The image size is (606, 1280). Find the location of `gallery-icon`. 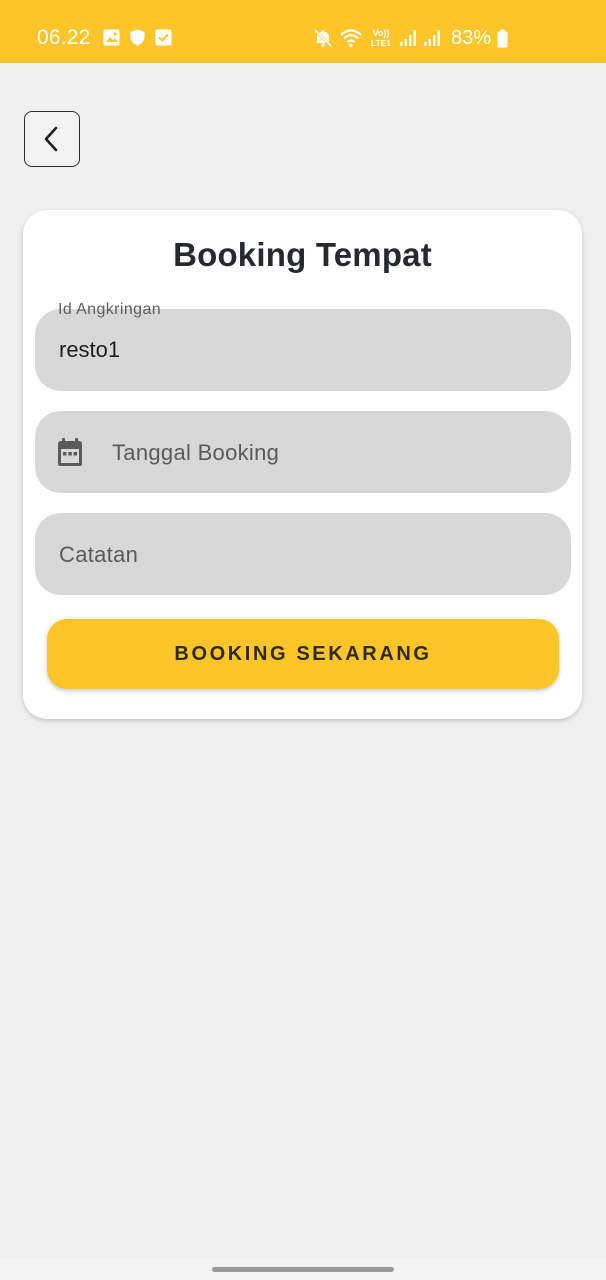

gallery-icon is located at coordinates (111, 37).